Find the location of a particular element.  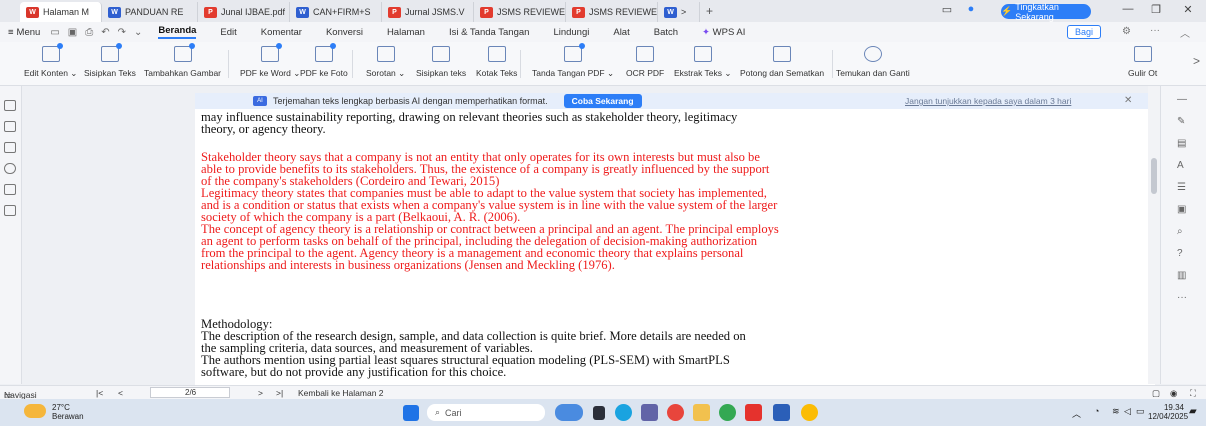

tab-document: P Junal IJBAE.pdf is located at coordinates (244, 12).